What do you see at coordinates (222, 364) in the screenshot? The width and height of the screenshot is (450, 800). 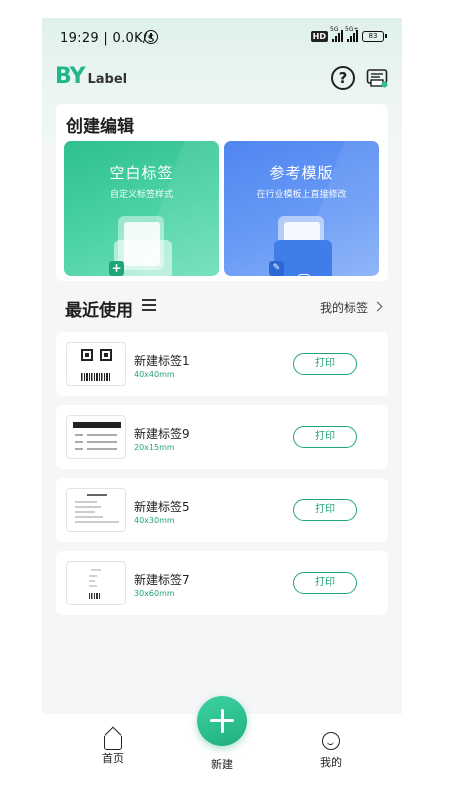 I see `list-item: 新建标签1 40x40mm 打印` at bounding box center [222, 364].